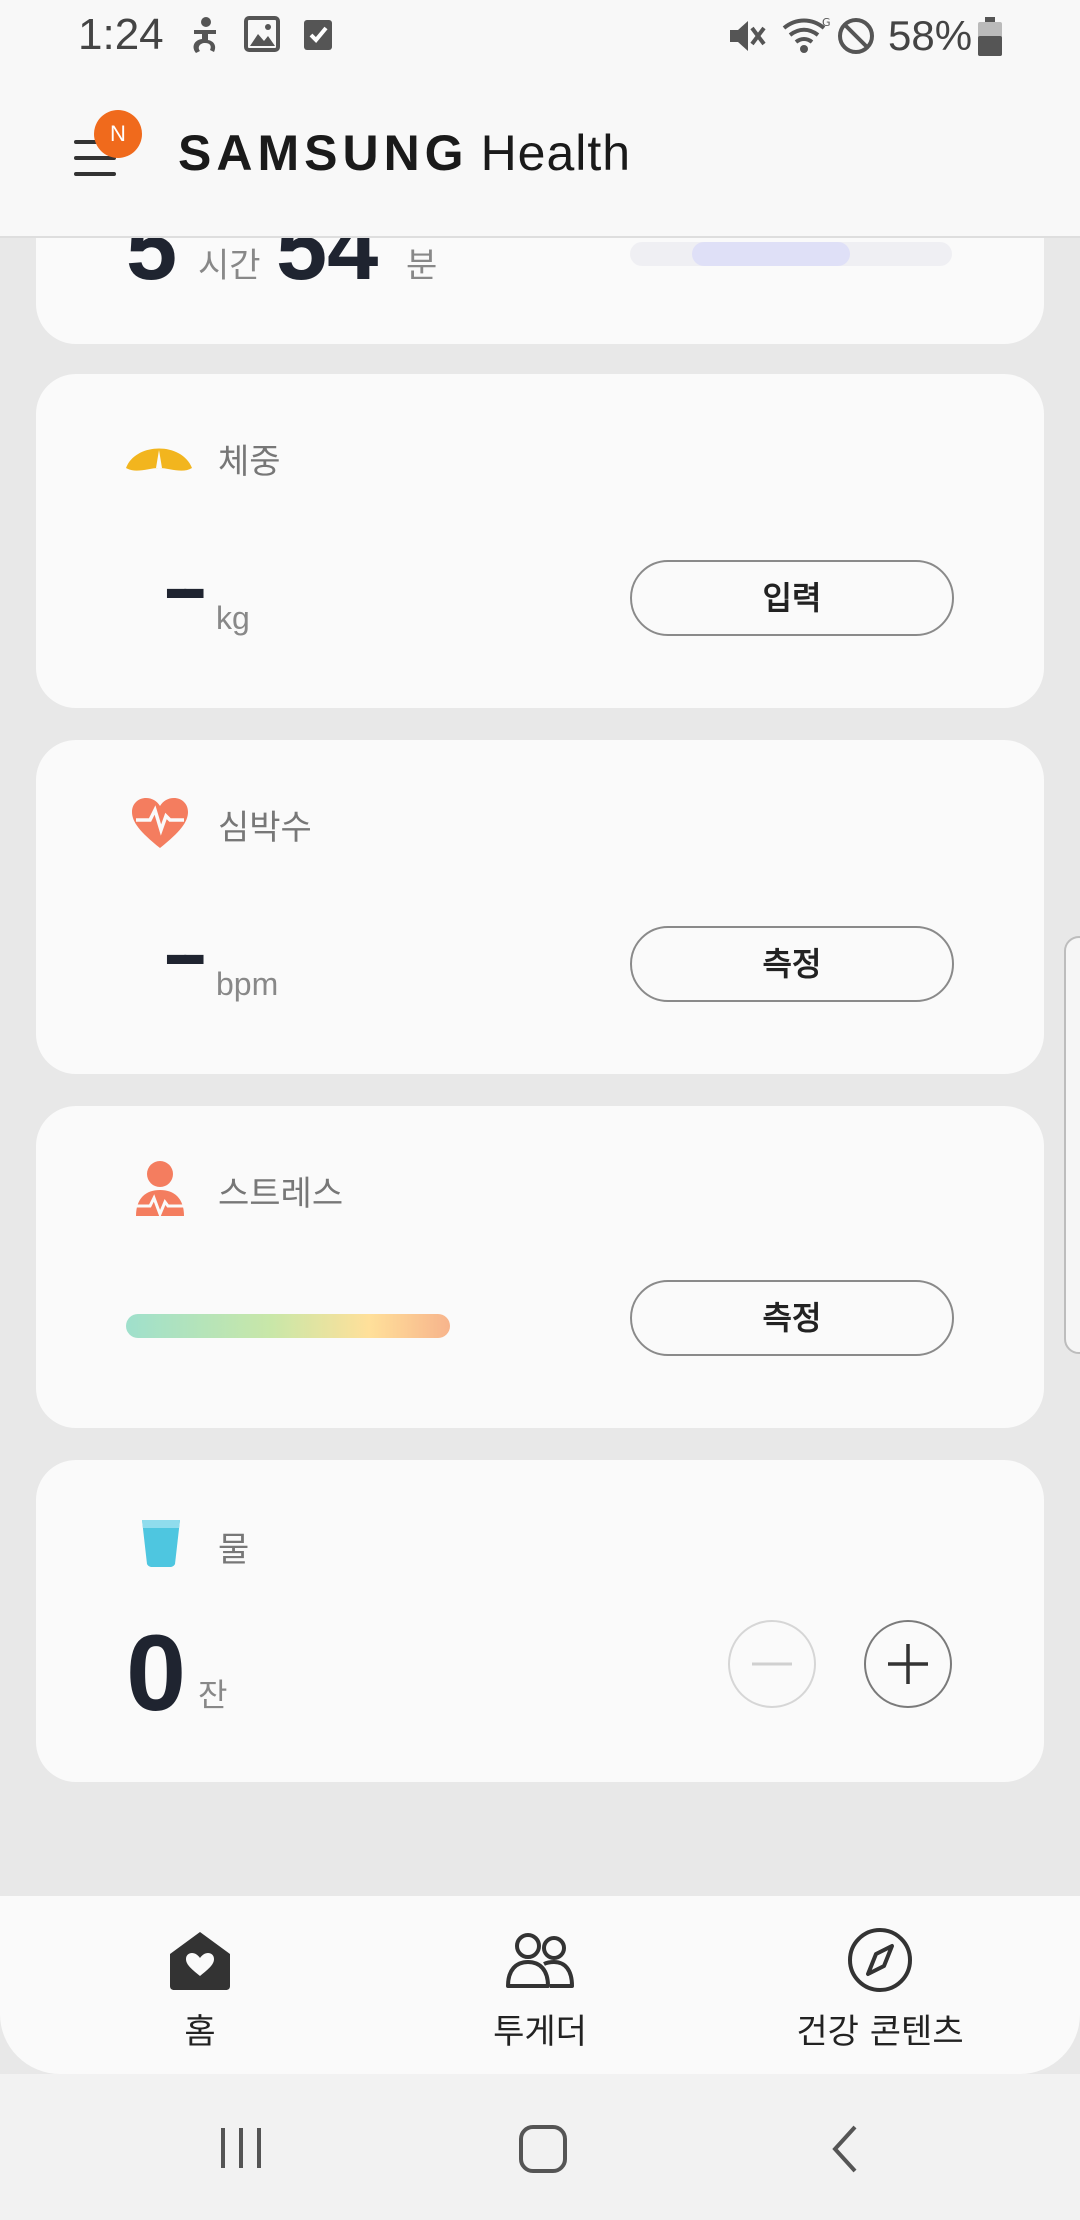 This screenshot has width=1080, height=2220. I want to click on water-decrease-button, so click(772, 1664).